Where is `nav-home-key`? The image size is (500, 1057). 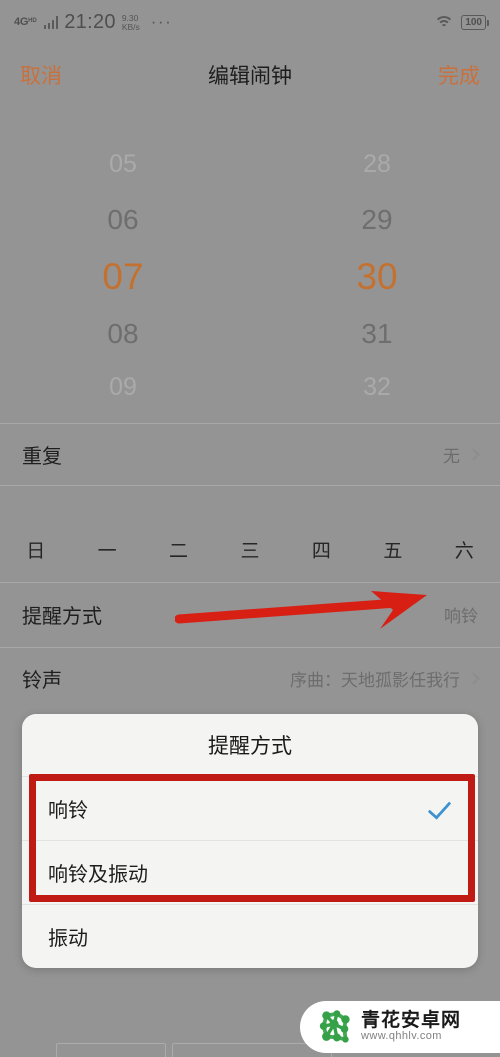
nav-home-key is located at coordinates (252, 1050).